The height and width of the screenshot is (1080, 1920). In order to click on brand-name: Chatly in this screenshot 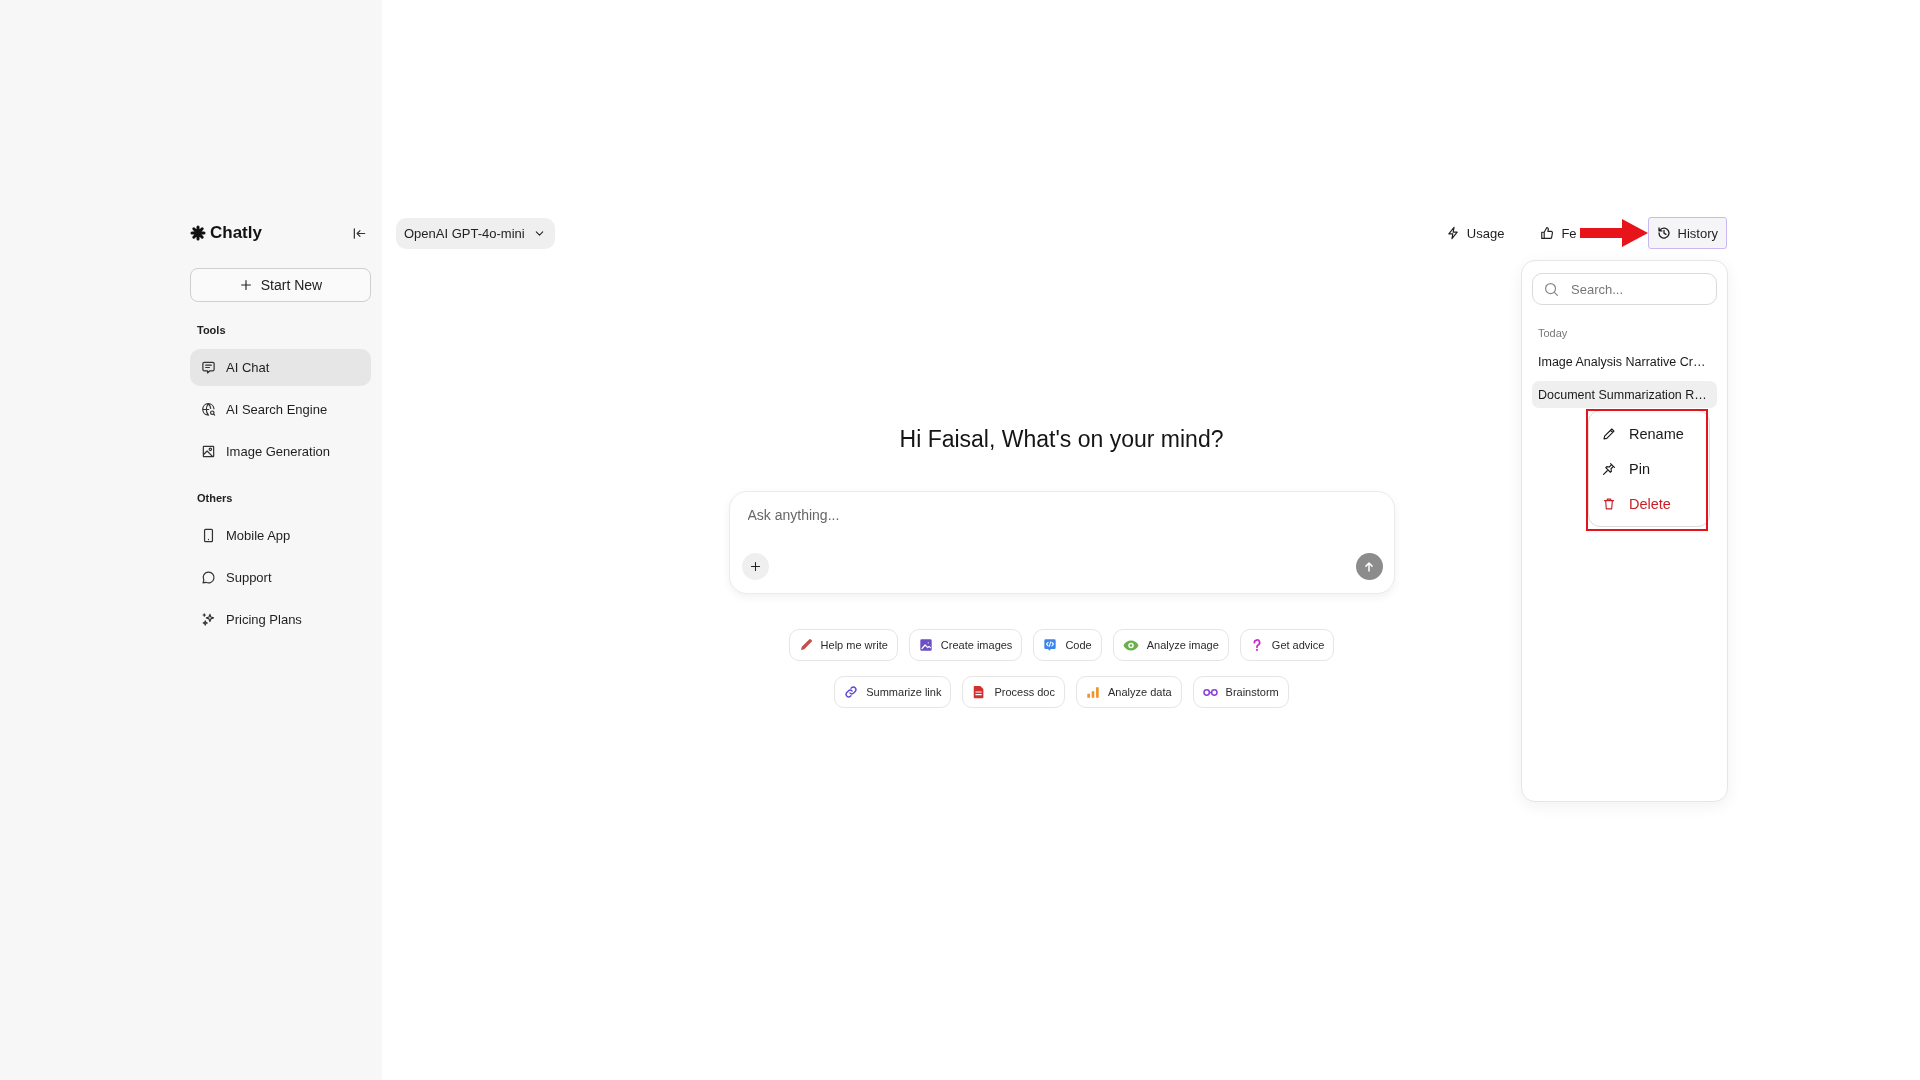, I will do `click(236, 233)`.